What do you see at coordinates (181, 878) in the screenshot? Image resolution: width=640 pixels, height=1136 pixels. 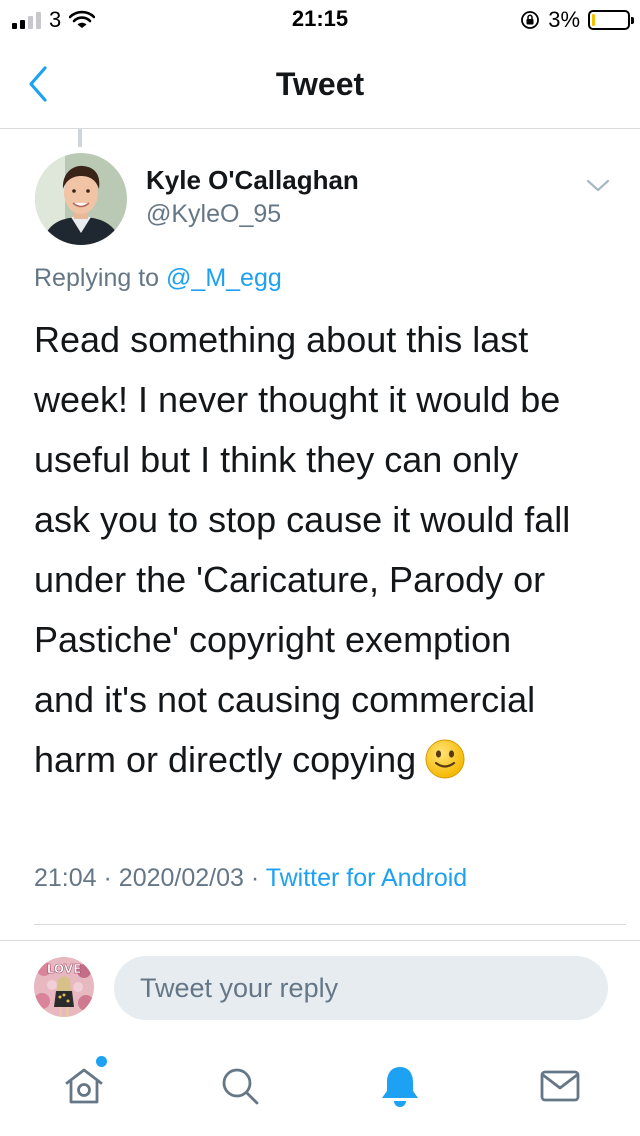 I see `tweet-date: 2020/02/03` at bounding box center [181, 878].